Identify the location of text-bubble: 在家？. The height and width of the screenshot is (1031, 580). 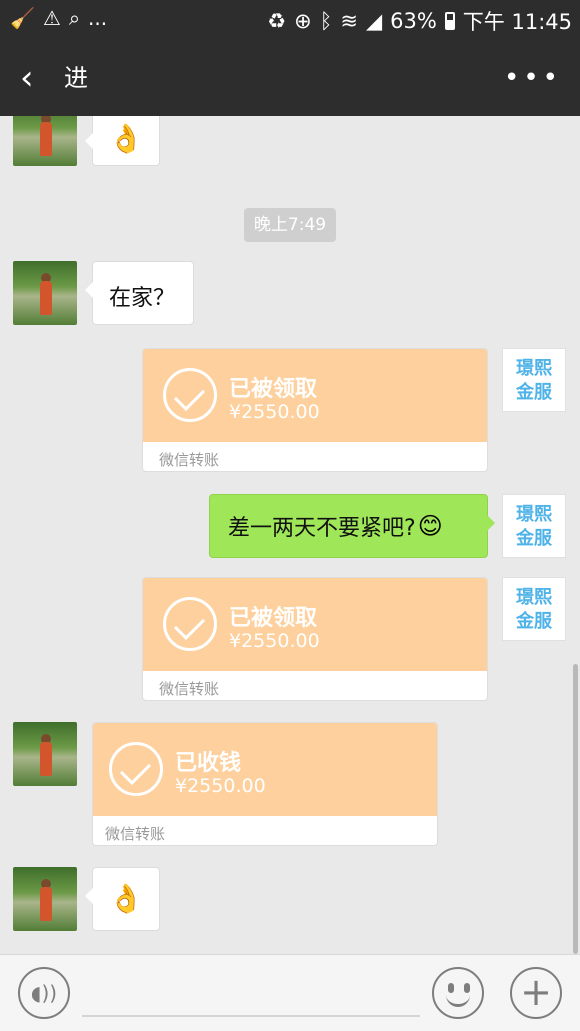
(139, 293).